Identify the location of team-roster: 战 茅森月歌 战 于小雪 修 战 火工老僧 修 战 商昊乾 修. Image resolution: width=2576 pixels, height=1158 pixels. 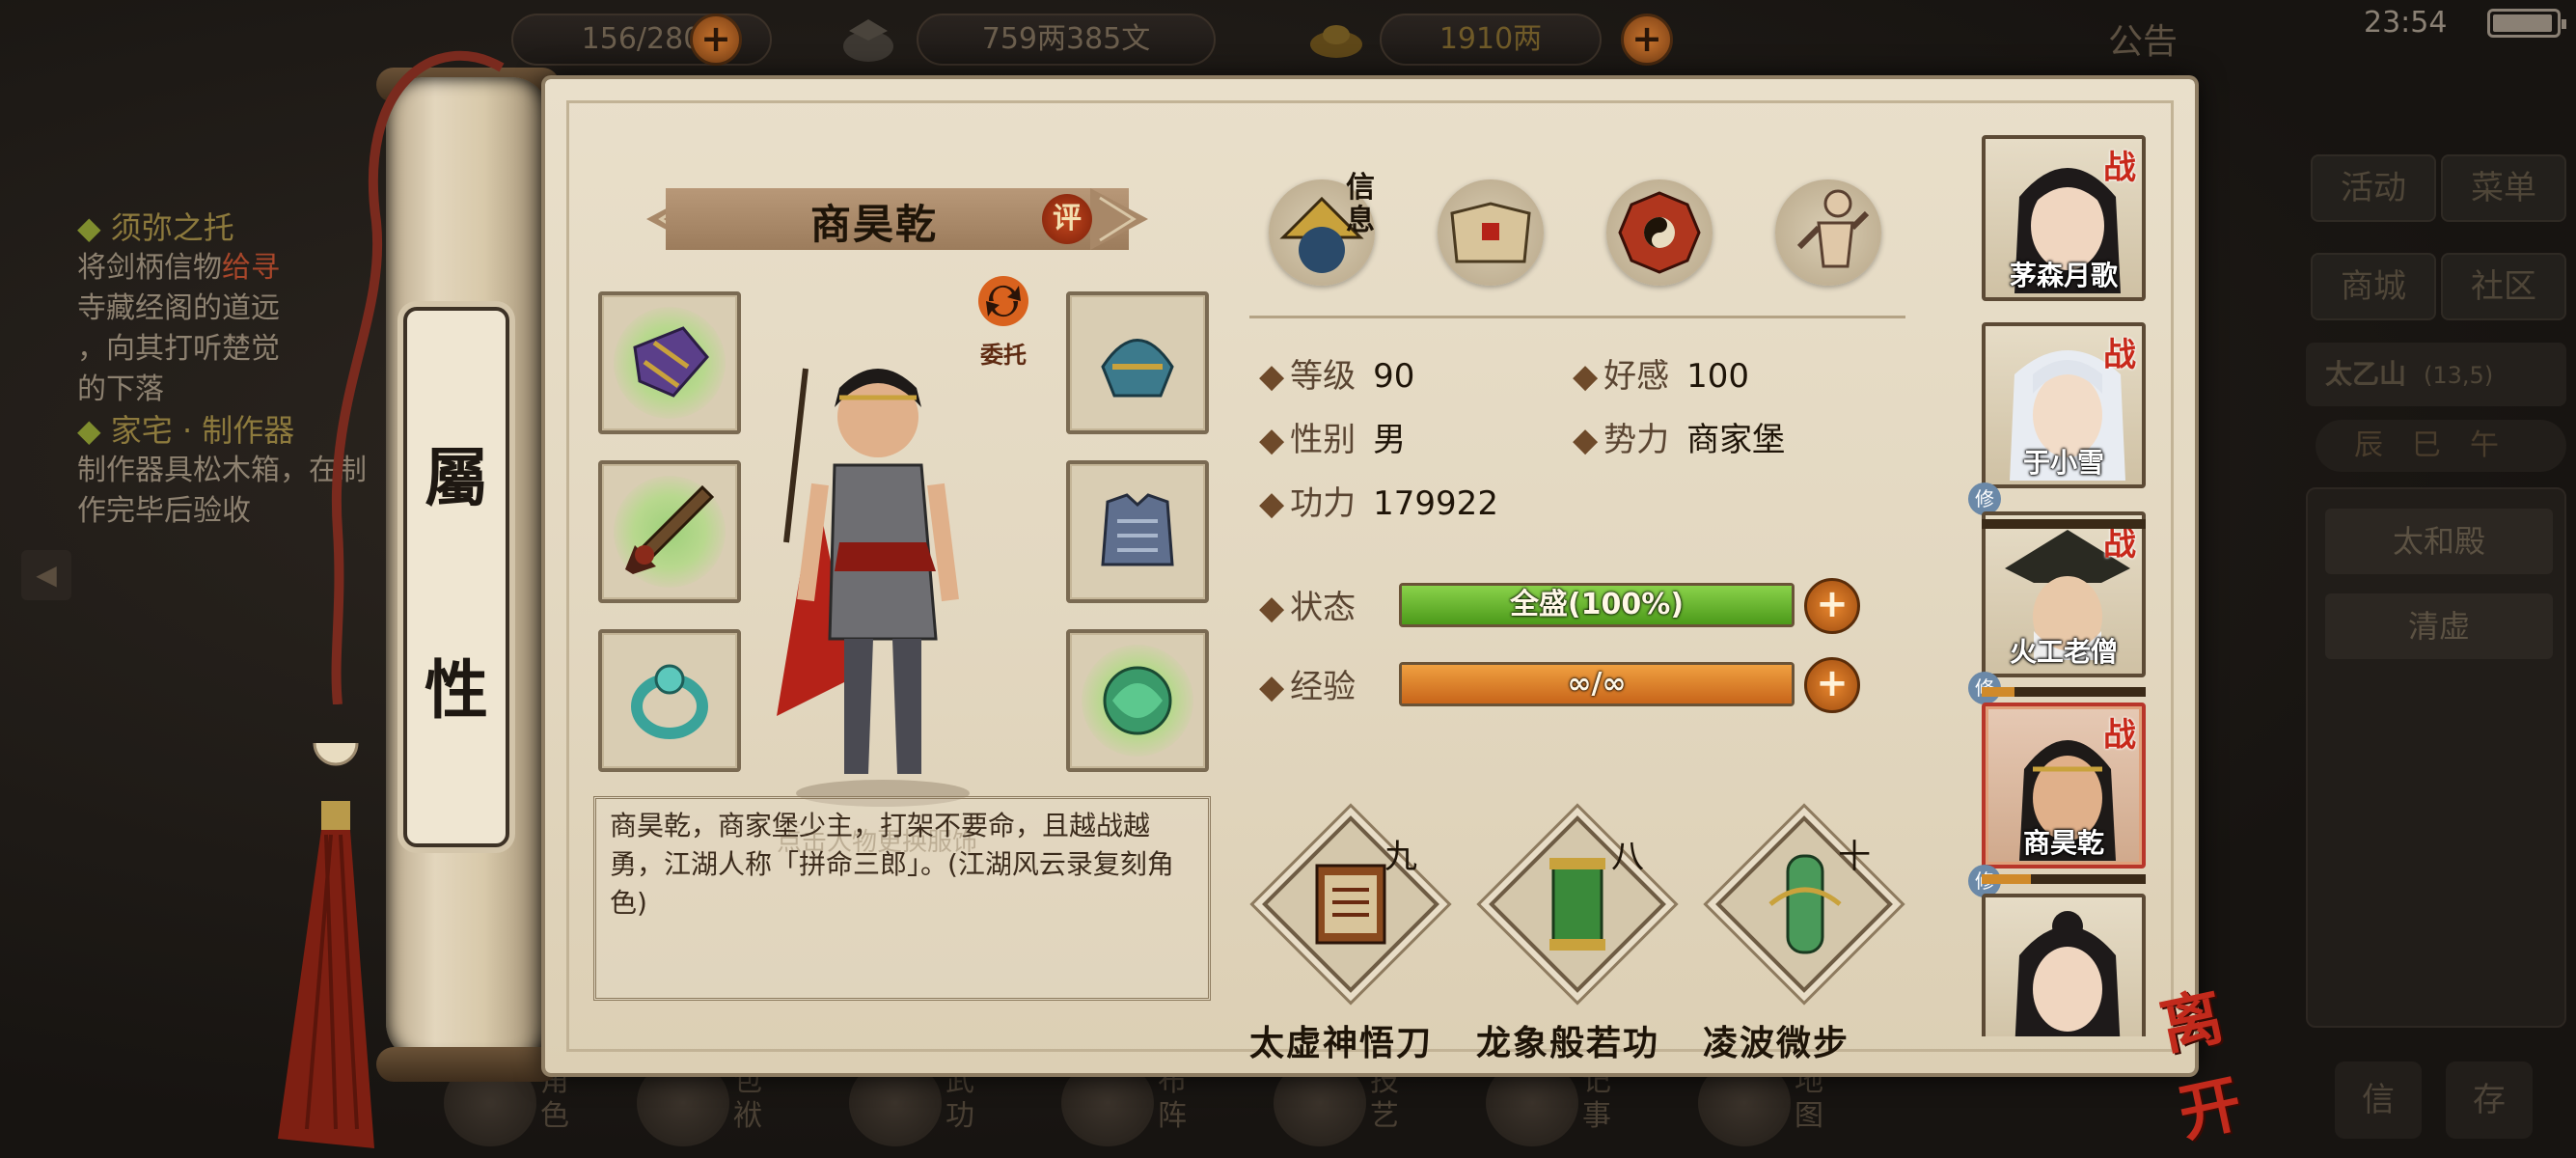
(2059, 582).